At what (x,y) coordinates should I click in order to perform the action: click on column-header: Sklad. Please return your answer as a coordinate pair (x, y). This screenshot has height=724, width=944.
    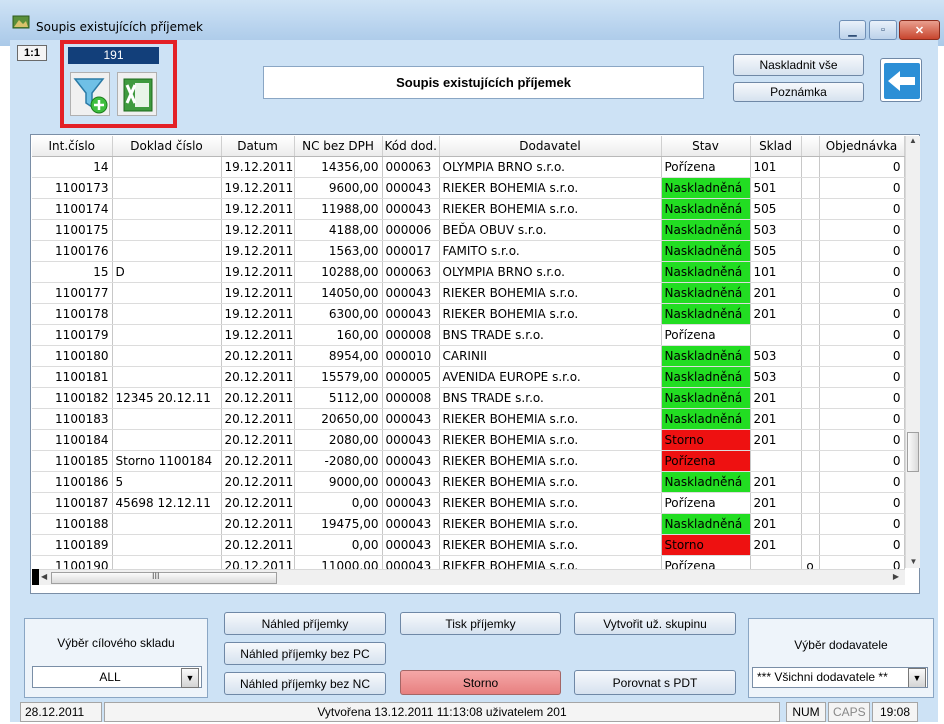
    Looking at the image, I should click on (776, 146).